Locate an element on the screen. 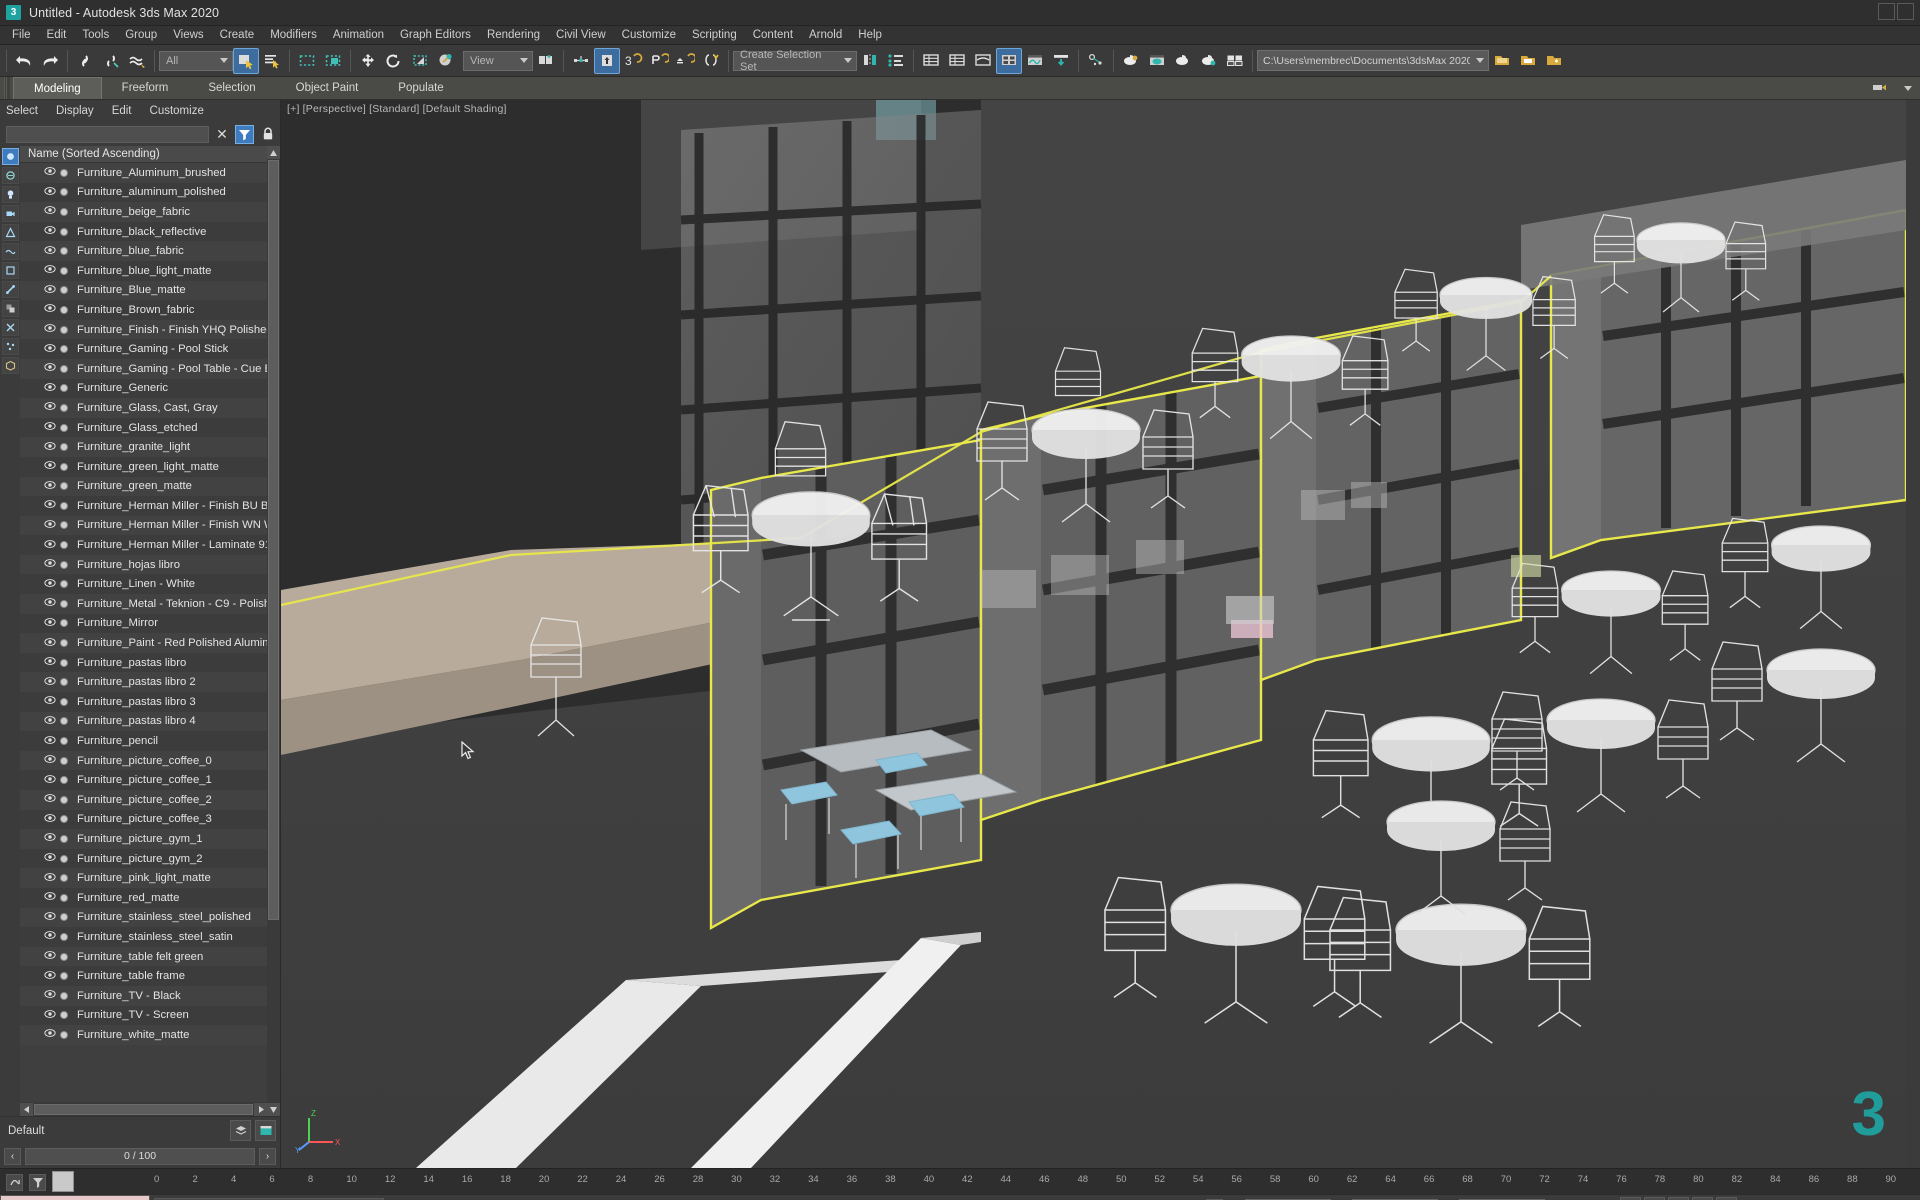 The width and height of the screenshot is (1920, 1200). select-object-button is located at coordinates (246, 60).